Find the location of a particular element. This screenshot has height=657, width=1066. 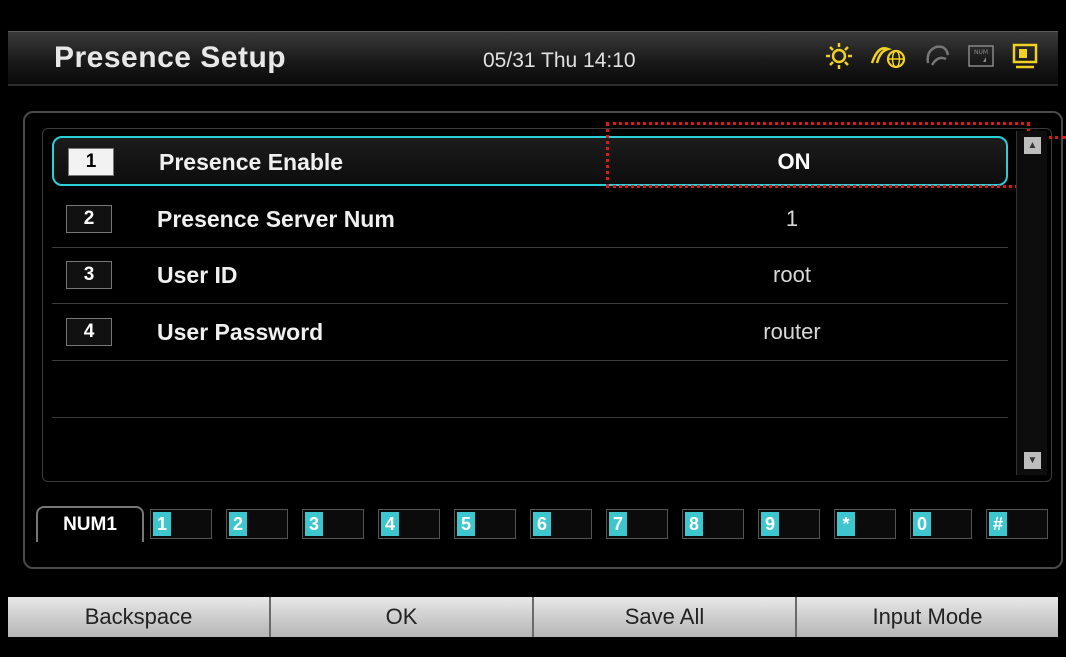

num-lock-icon: NUM is located at coordinates (981, 58).